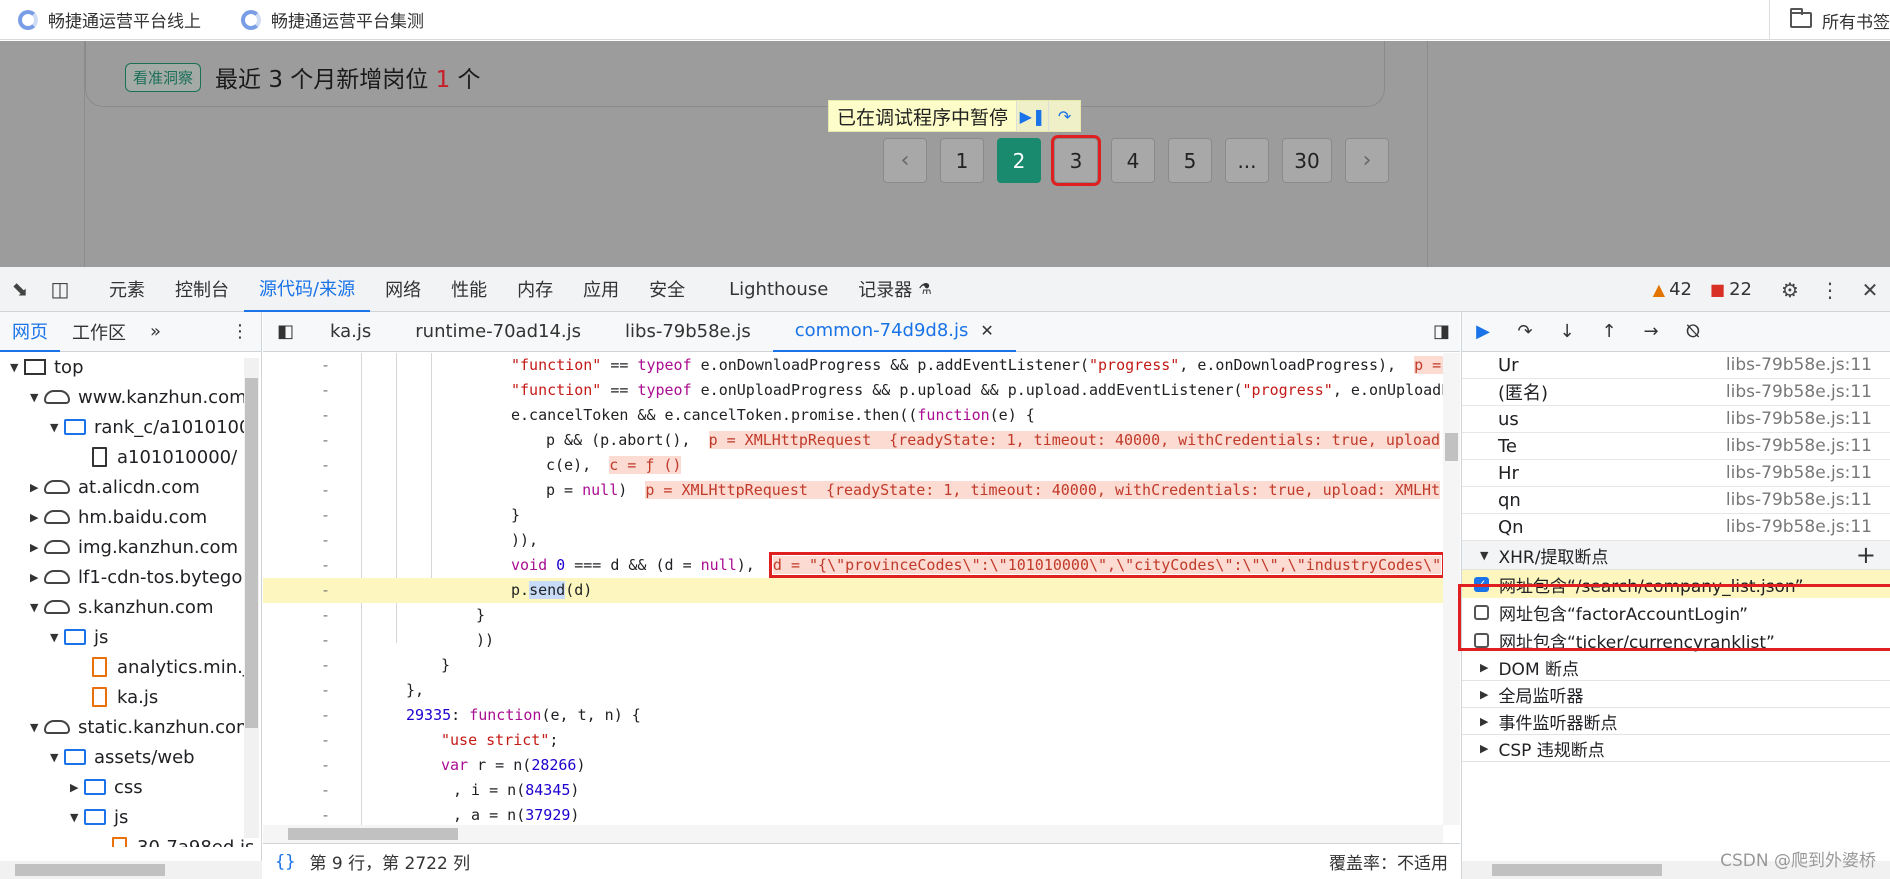 The image size is (1890, 879). What do you see at coordinates (1870, 289) in the screenshot?
I see `close-icon: ✕` at bounding box center [1870, 289].